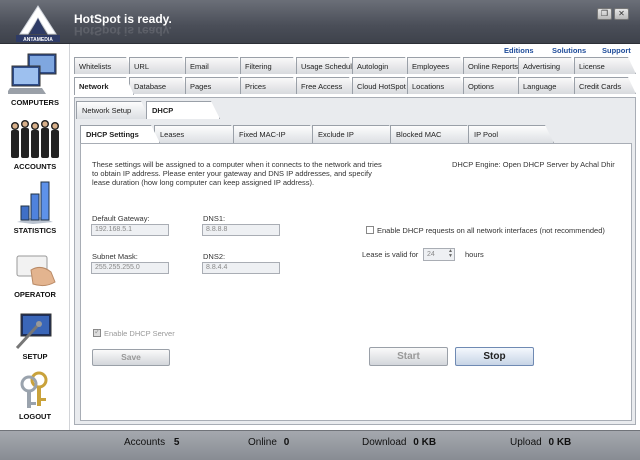 The width and height of the screenshot is (640, 460). Describe the element at coordinates (548, 85) in the screenshot. I see `tab-language: Language` at that location.